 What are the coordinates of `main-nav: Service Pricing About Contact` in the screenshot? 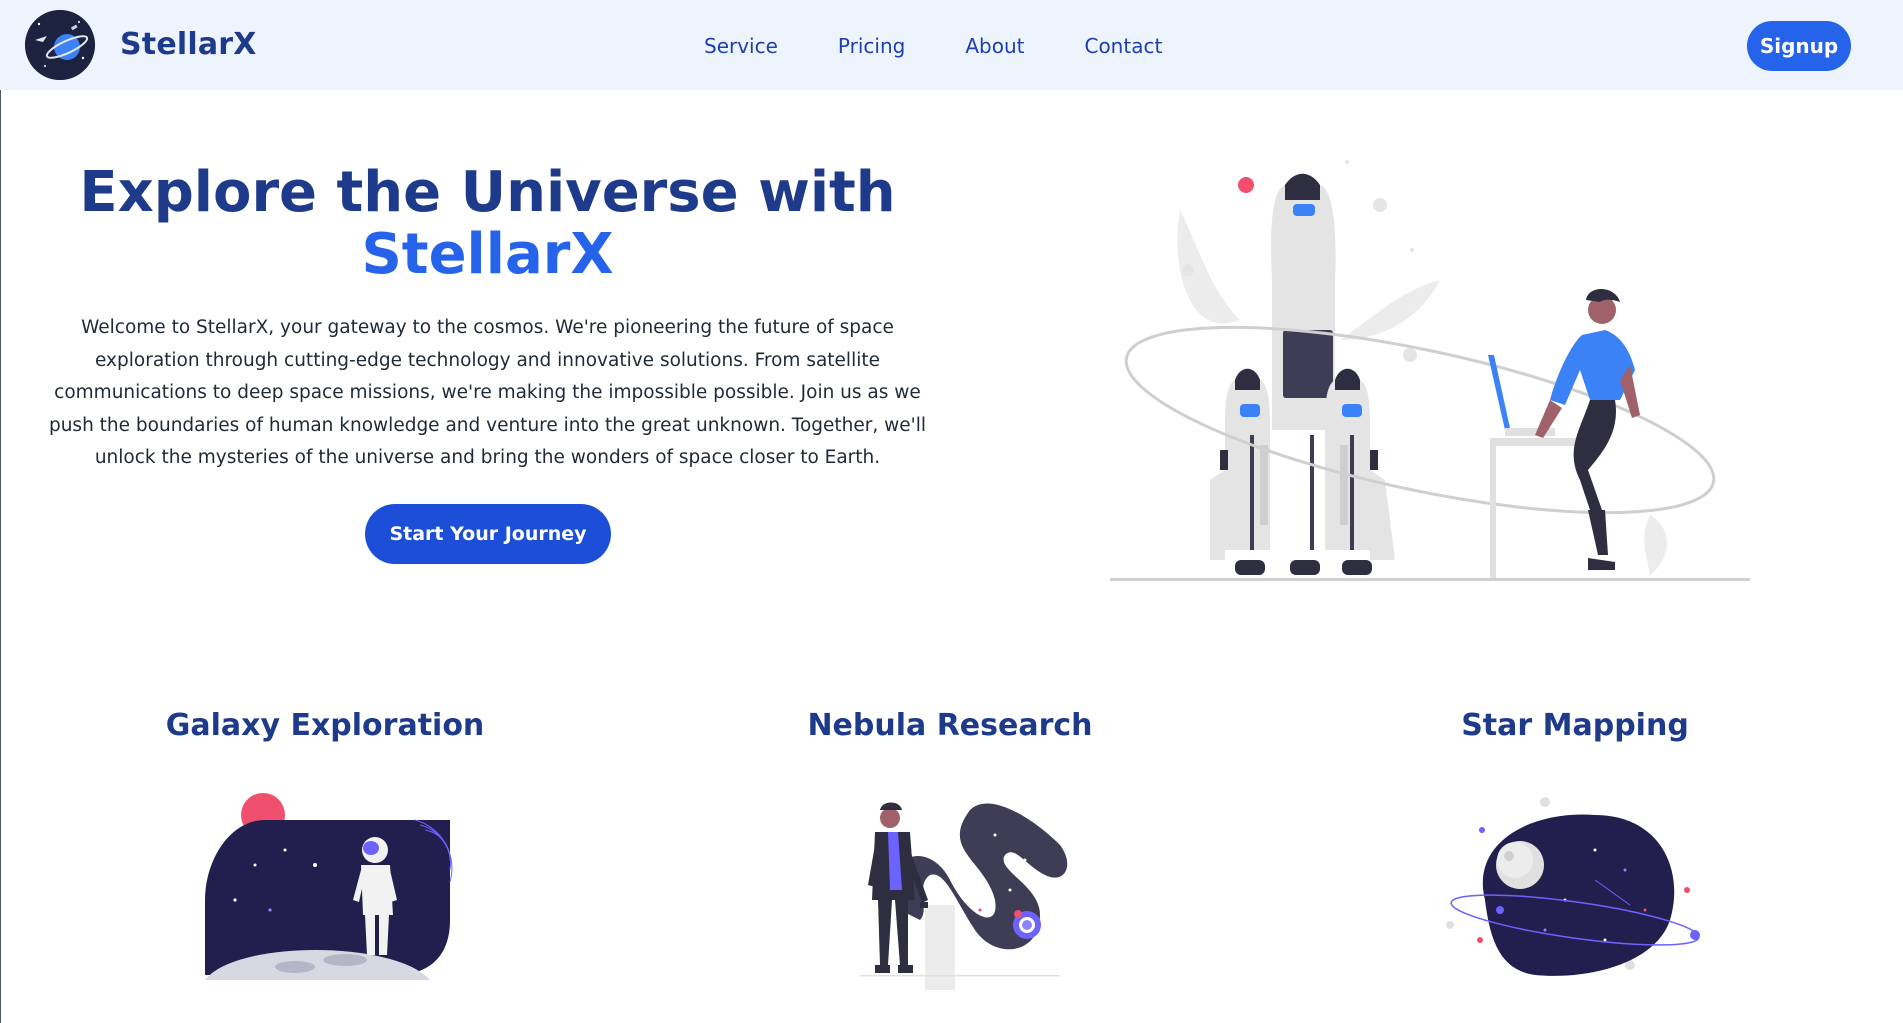 It's located at (933, 46).